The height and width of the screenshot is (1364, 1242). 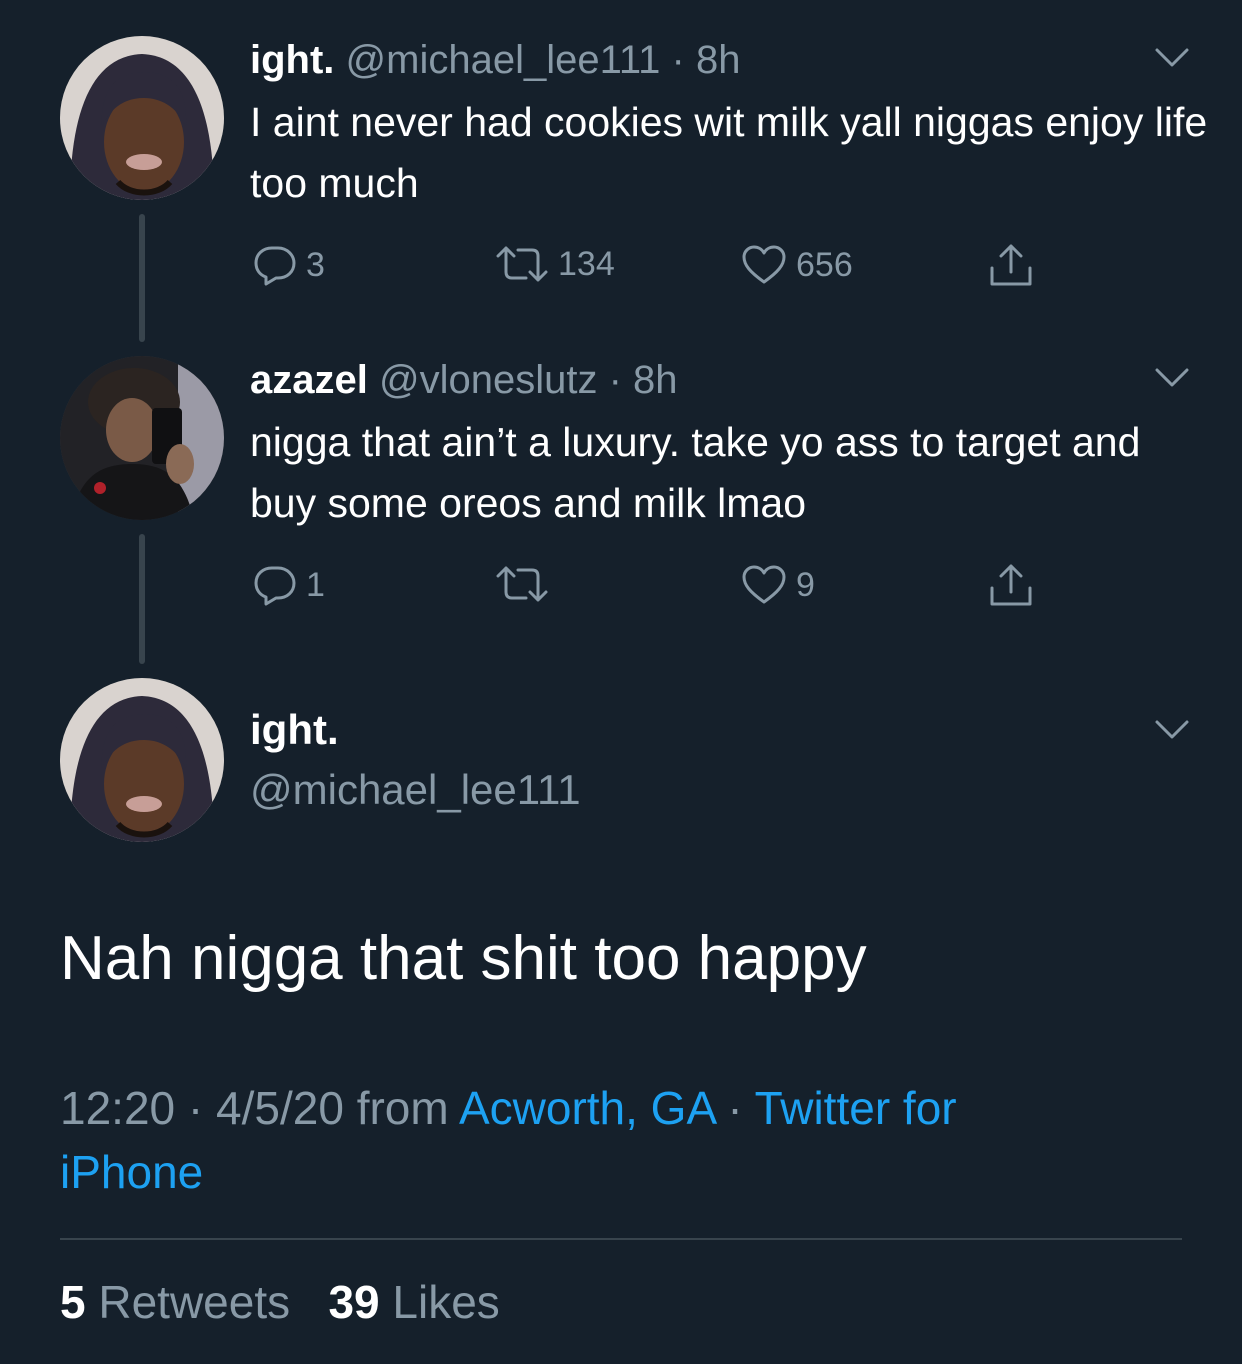 I want to click on like-button: 9, so click(x=777, y=585).